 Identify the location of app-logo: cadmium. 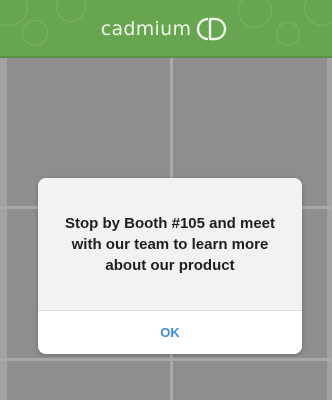
(166, 28).